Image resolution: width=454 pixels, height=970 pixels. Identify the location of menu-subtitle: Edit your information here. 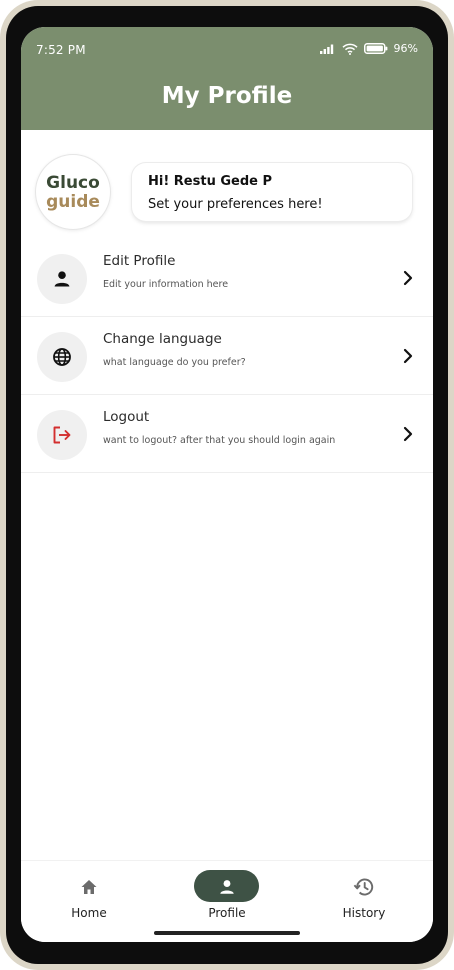
(166, 284).